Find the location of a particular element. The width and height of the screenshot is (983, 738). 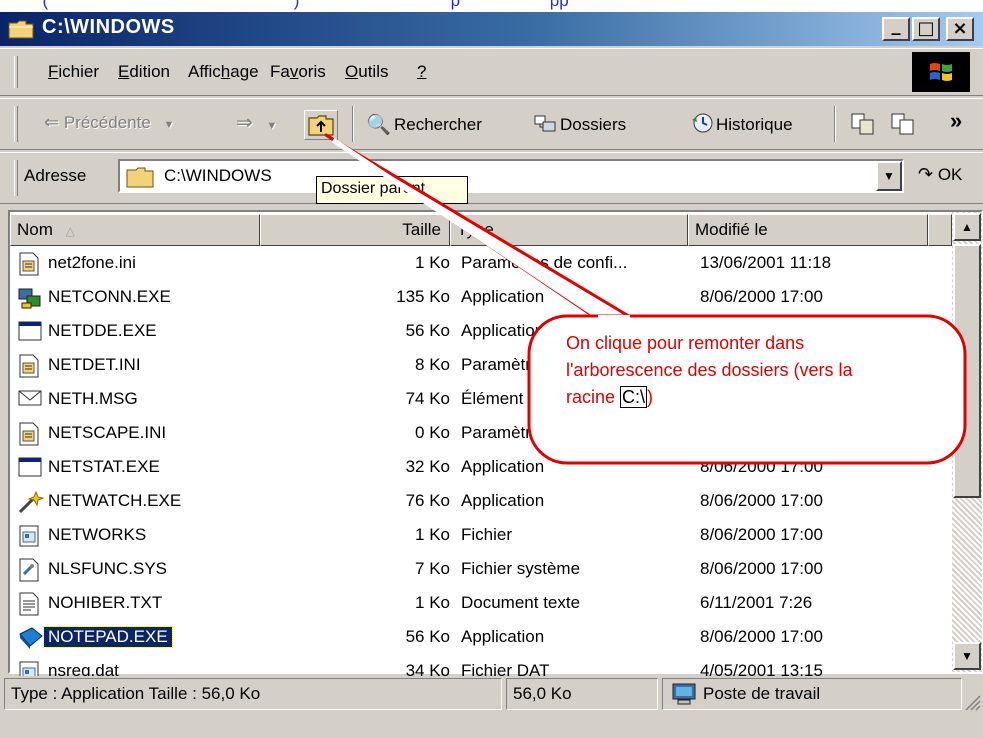

copy-to-icon is located at coordinates (903, 124).